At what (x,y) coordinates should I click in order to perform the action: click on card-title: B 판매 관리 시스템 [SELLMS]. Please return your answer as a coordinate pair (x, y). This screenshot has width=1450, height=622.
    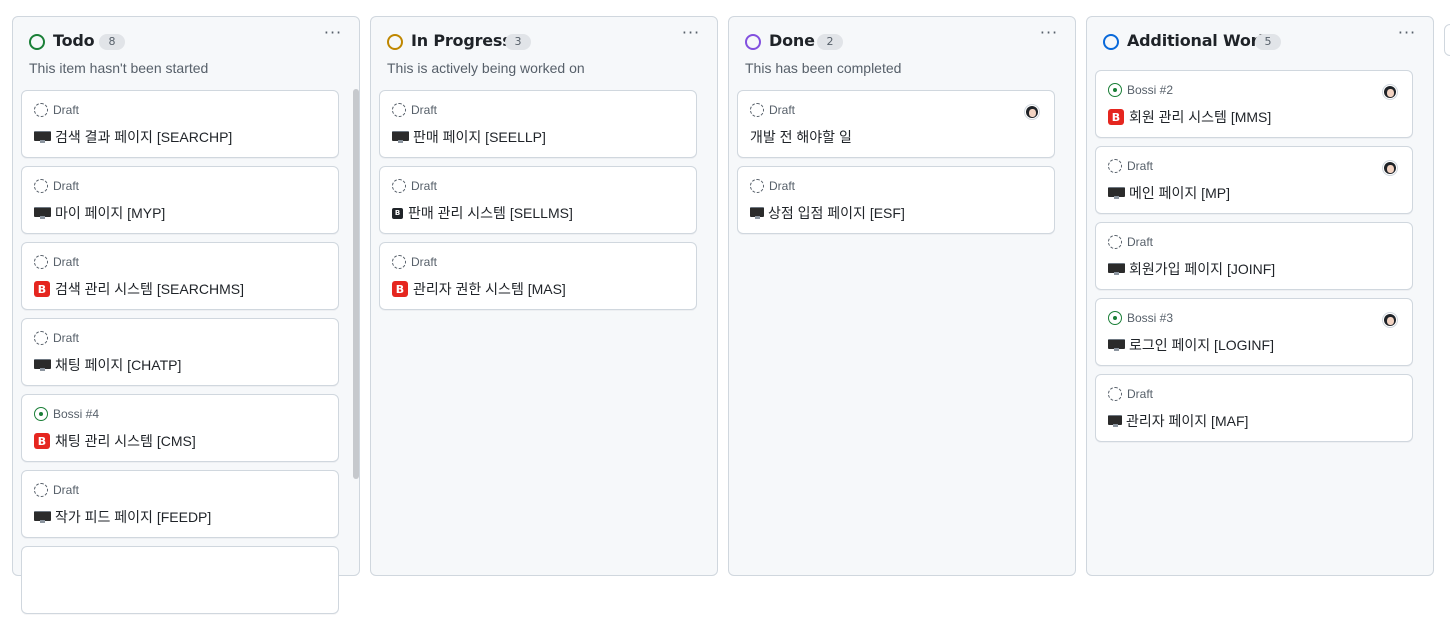
    Looking at the image, I should click on (482, 213).